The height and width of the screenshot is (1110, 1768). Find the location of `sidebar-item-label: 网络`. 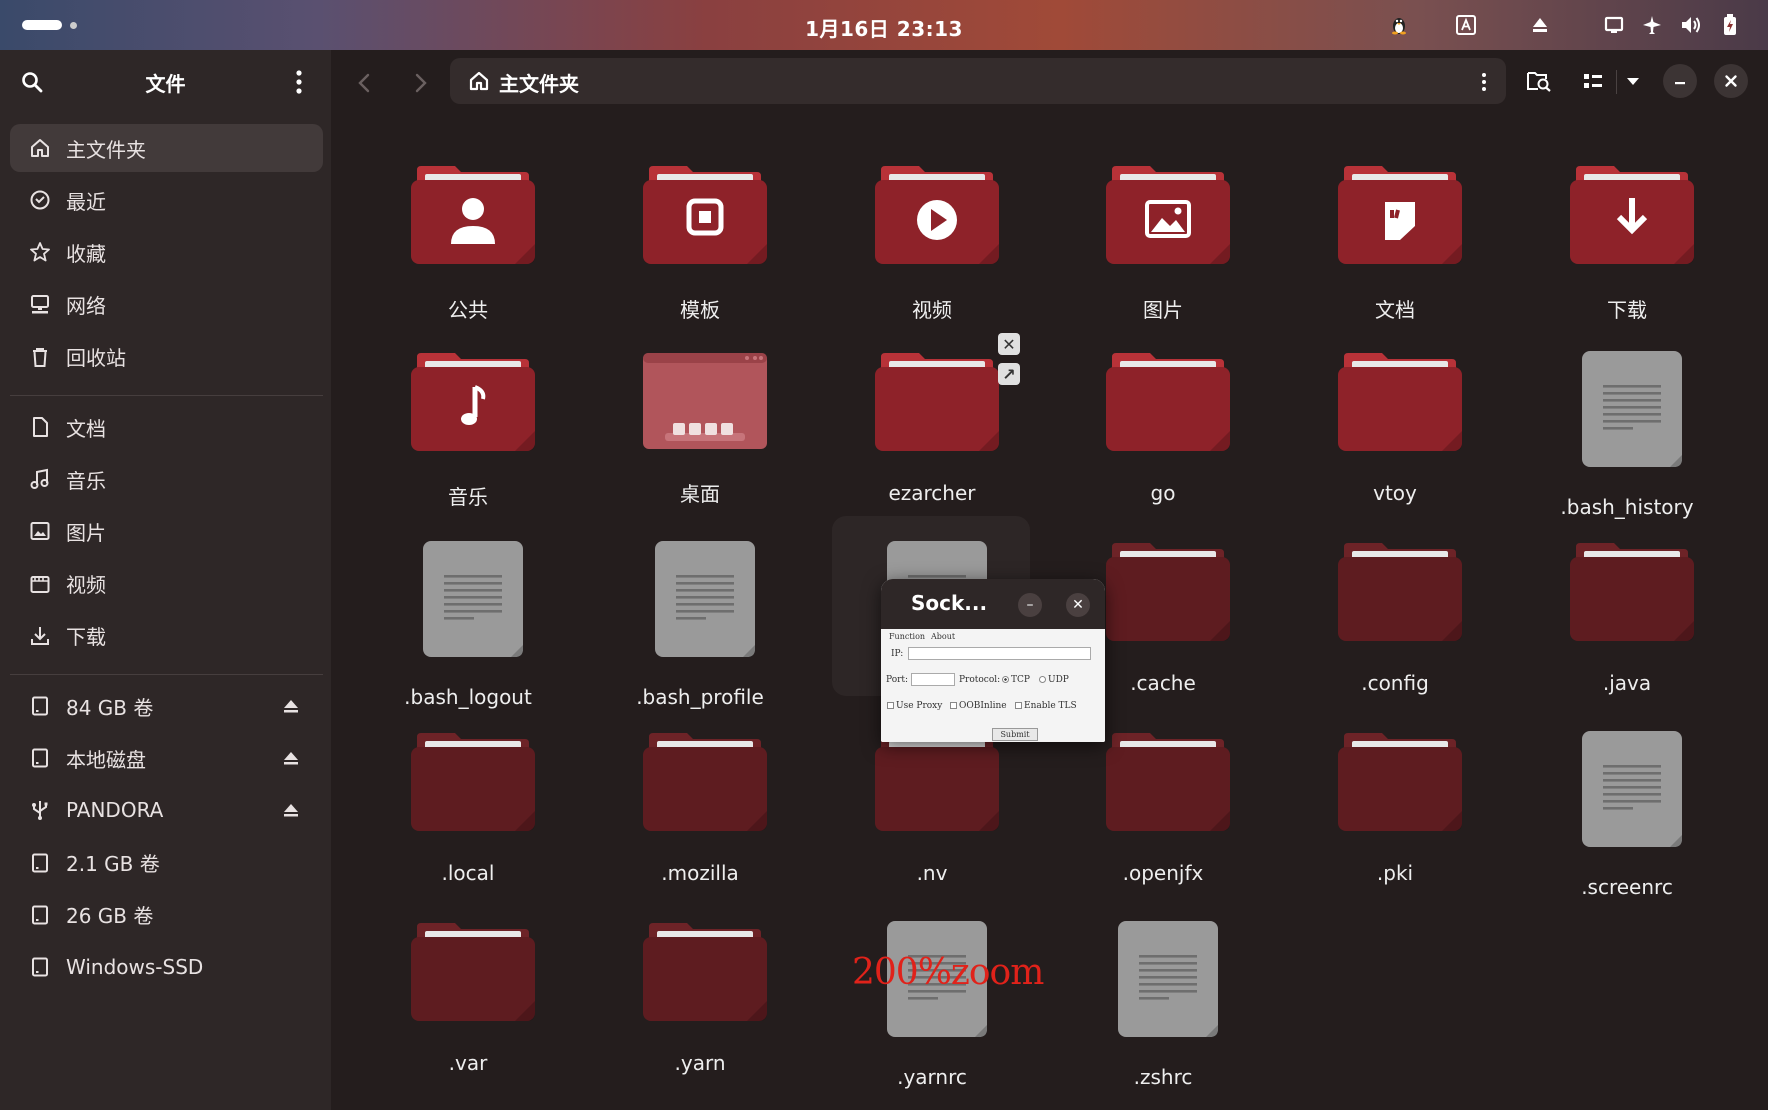

sidebar-item-label: 网络 is located at coordinates (86, 306).